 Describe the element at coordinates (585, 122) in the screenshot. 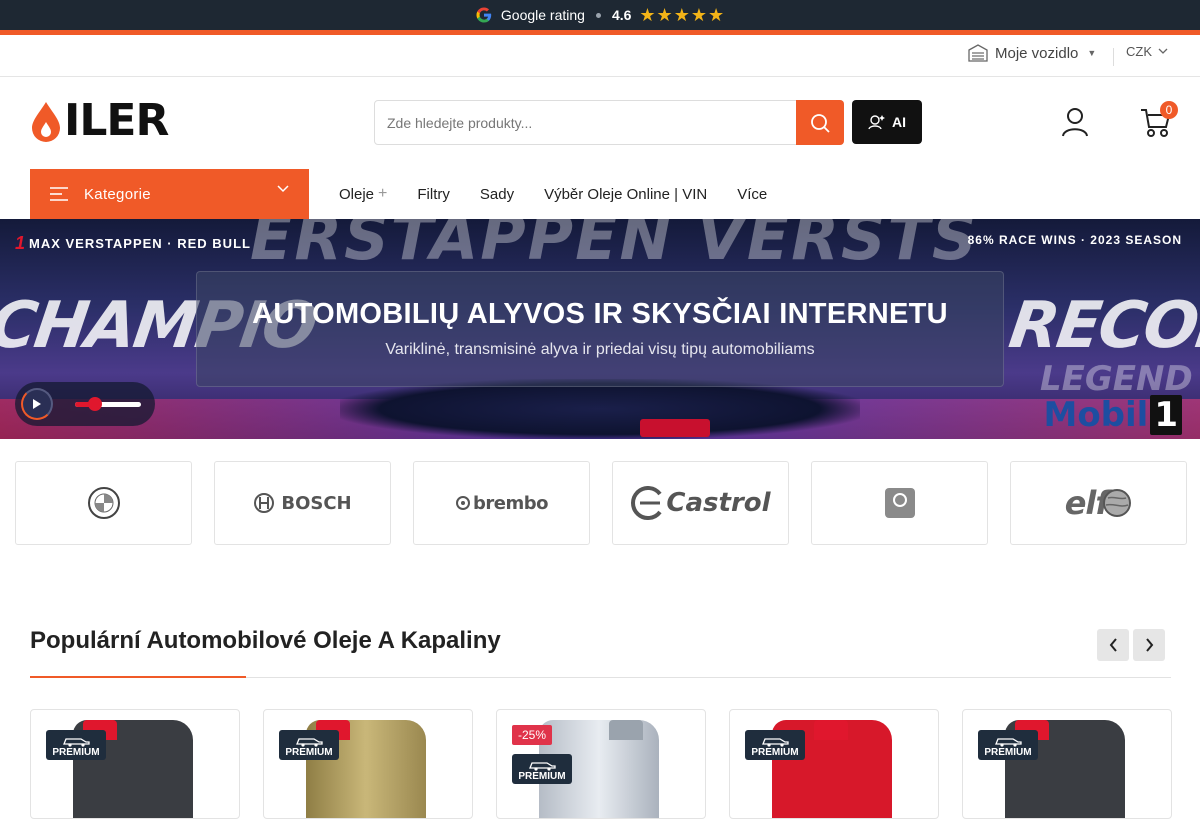

I see `search-input` at that location.